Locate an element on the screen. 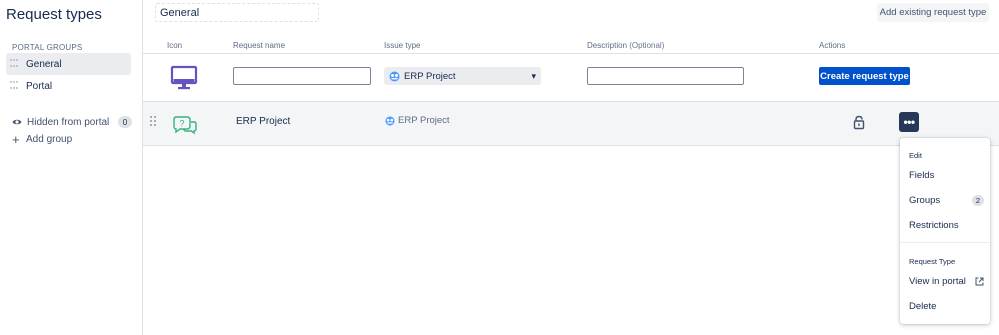 The height and width of the screenshot is (335, 999). portal-groups-label: PORTAL GROUPS is located at coordinates (47, 47).